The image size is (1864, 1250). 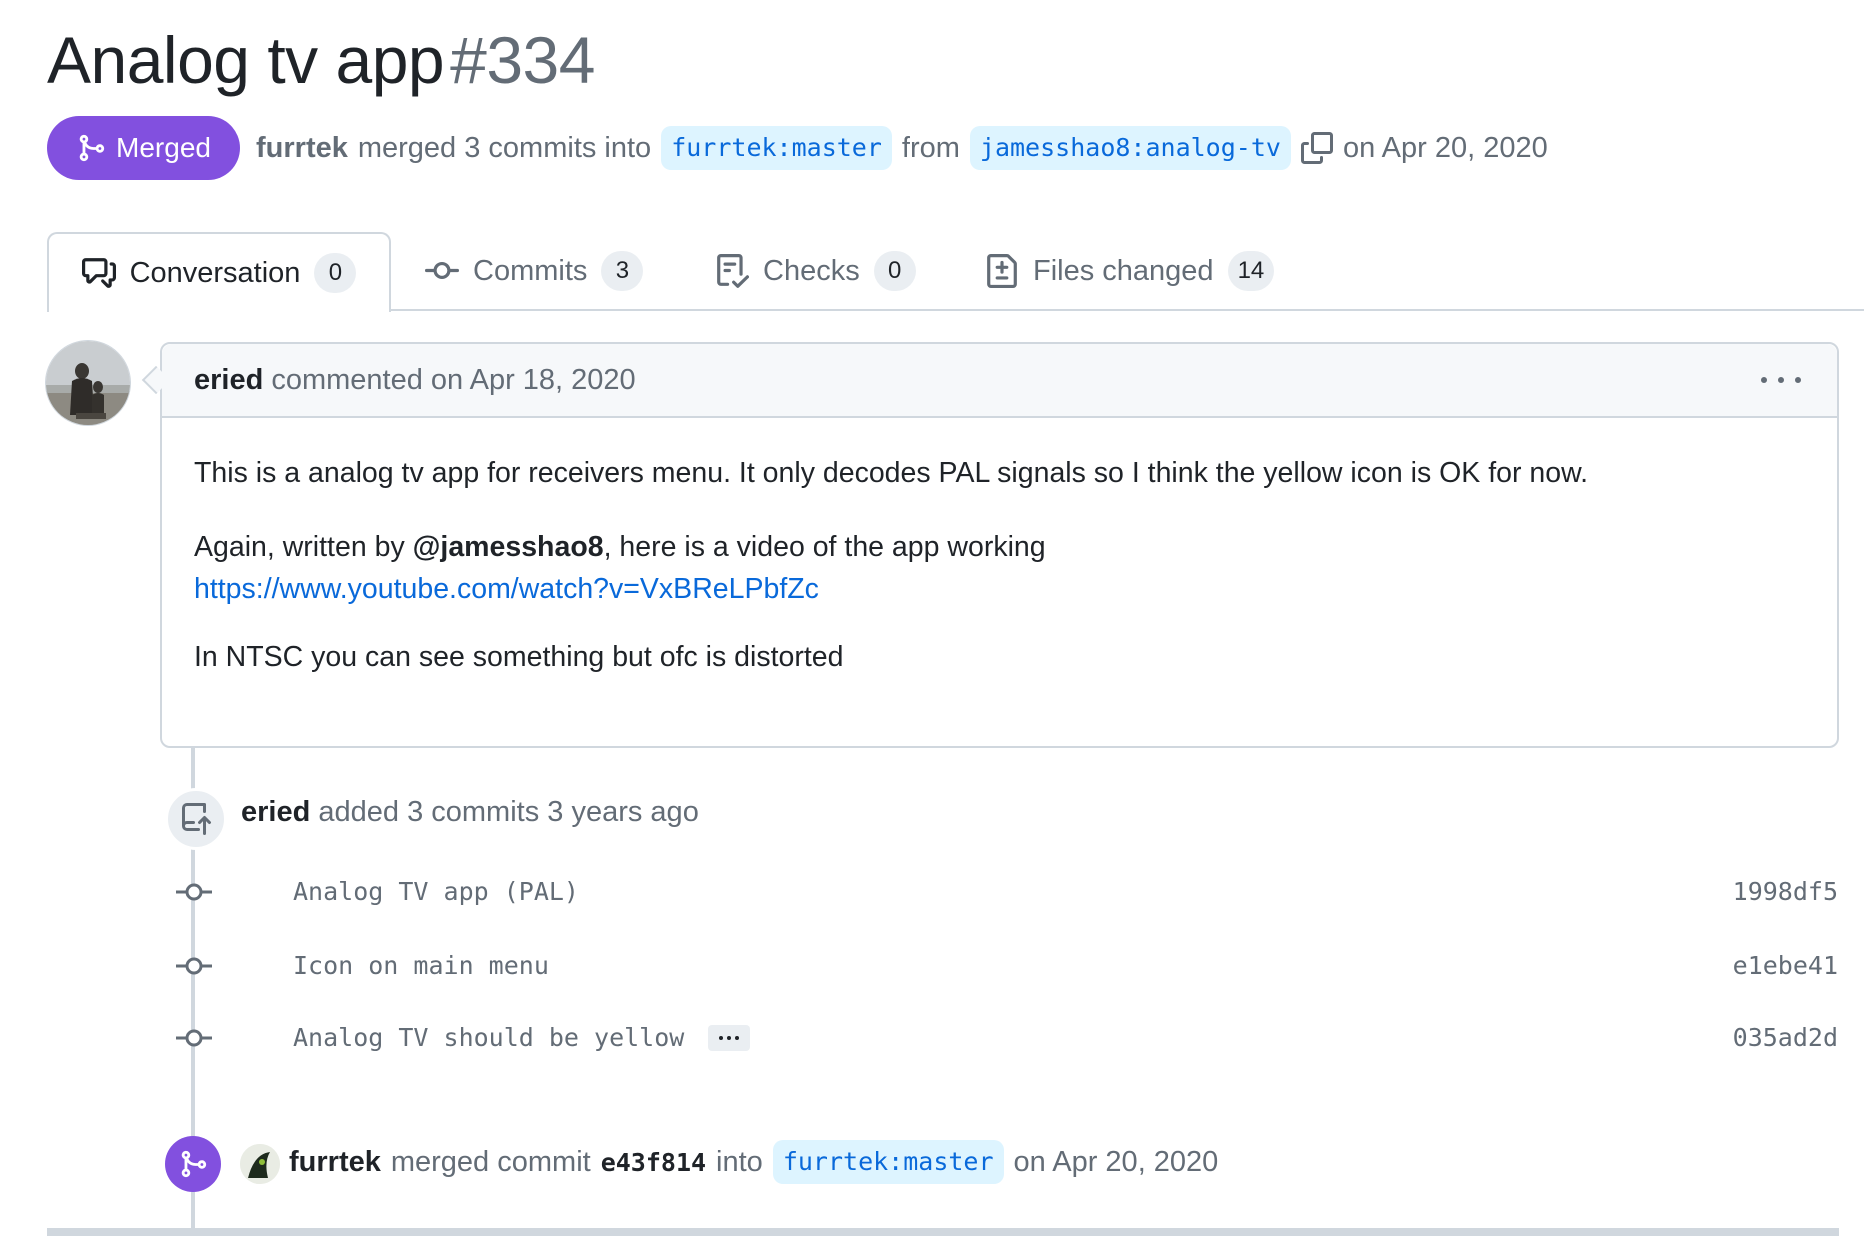 I want to click on pr-date: on Apr 20, 2020, so click(x=1445, y=147).